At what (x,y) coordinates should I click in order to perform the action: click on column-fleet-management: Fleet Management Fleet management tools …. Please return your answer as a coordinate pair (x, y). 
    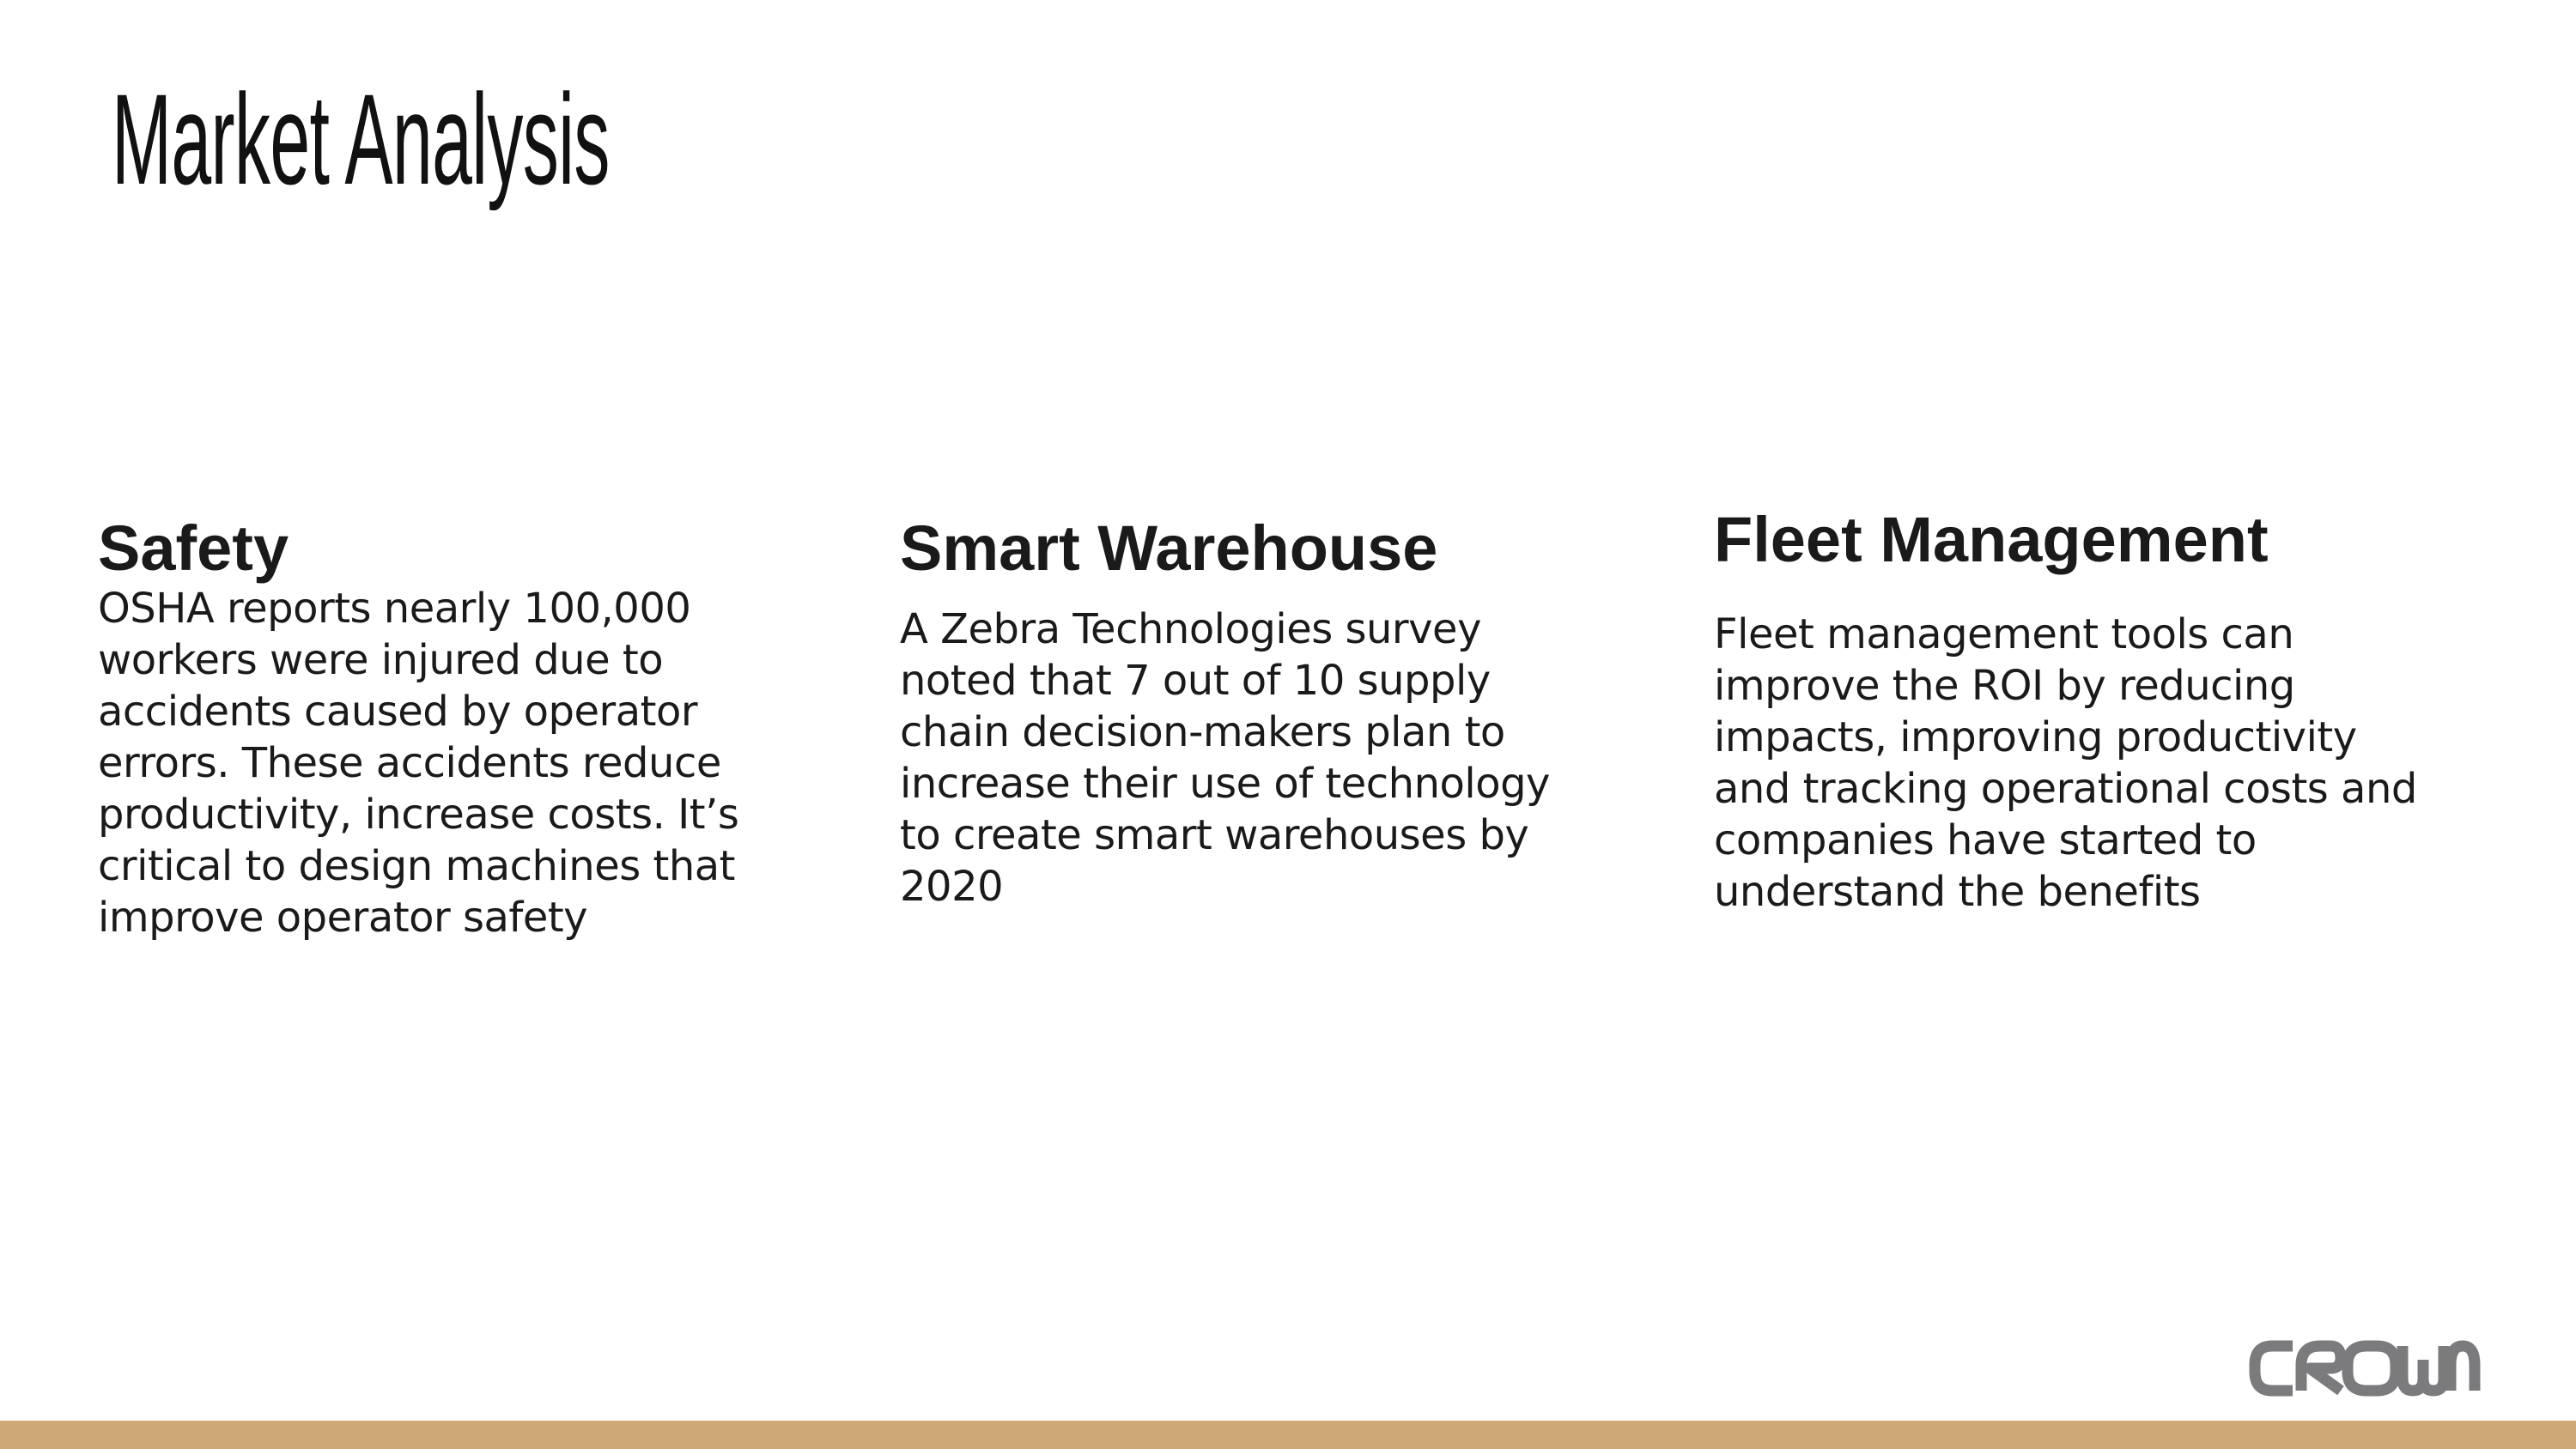
    Looking at the image, I should click on (2075, 711).